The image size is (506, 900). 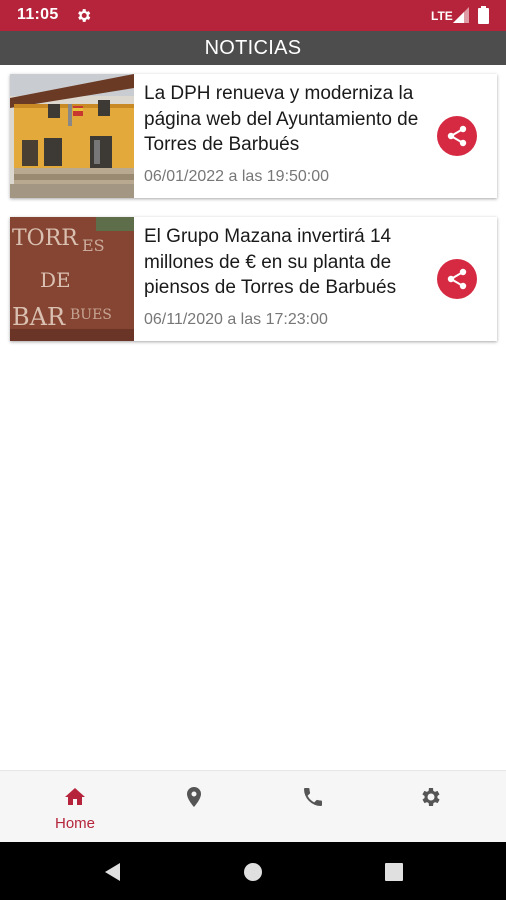 I want to click on gear-icon, so click(x=84, y=15).